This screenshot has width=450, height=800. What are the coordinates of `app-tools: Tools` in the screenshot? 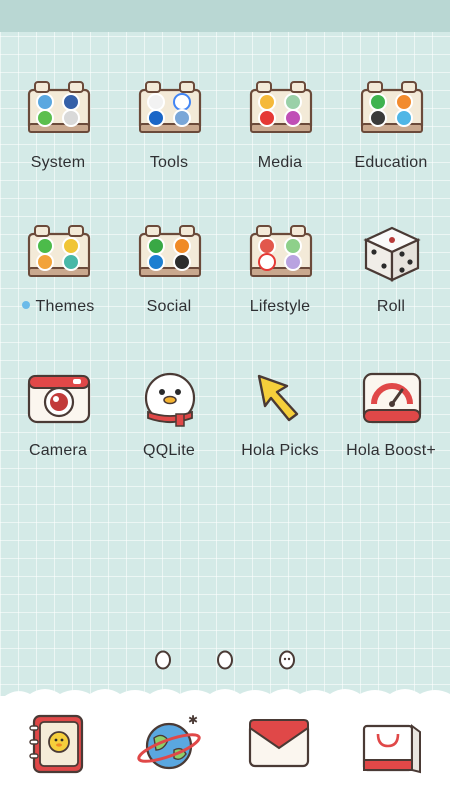 It's located at (169, 127).